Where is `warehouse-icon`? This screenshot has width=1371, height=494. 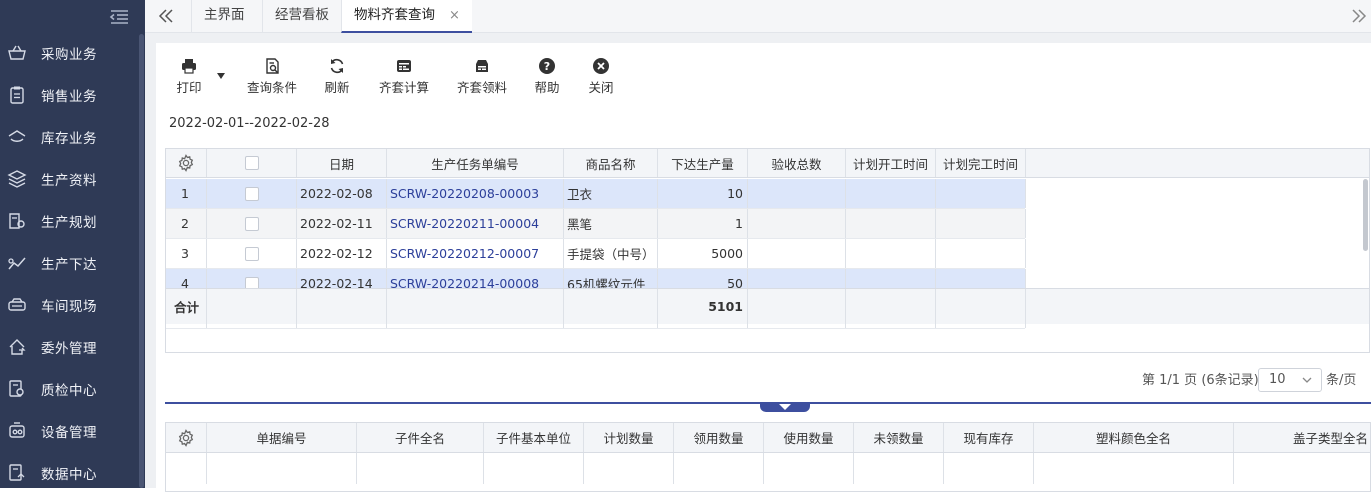 warehouse-icon is located at coordinates (17, 136).